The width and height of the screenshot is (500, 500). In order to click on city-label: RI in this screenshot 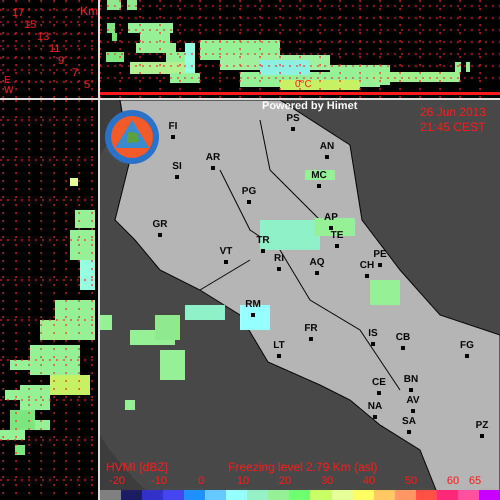, I will do `click(279, 259)`.